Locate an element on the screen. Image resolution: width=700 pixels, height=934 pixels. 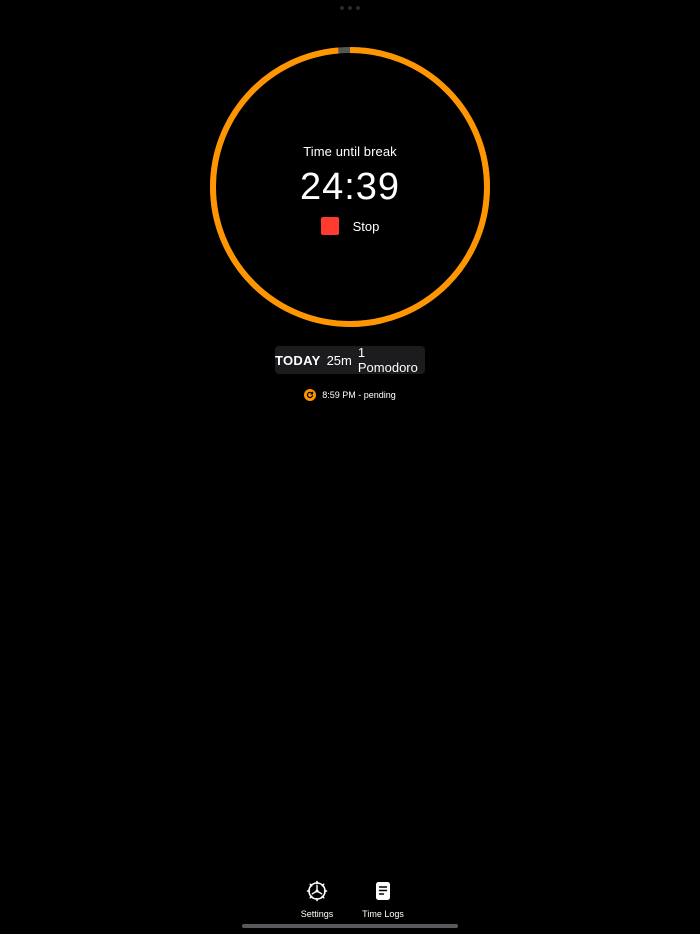
tab-time-logs: Time Logs is located at coordinates (383, 899).